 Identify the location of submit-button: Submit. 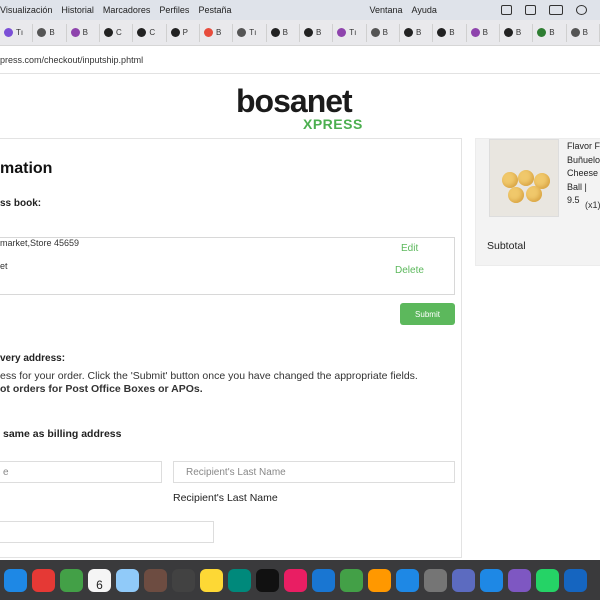
(427, 314).